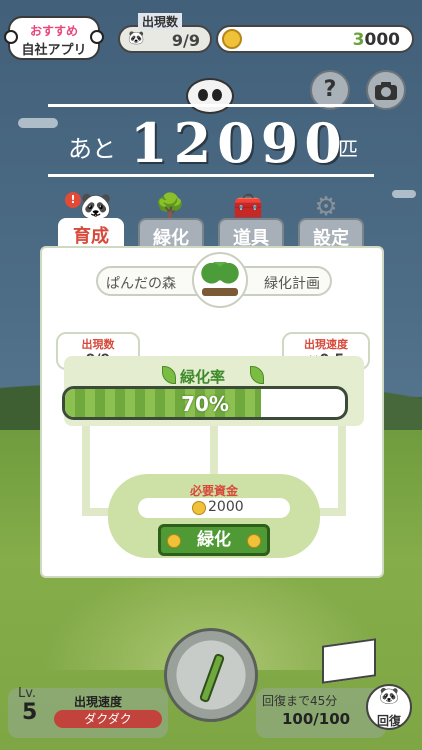 The image size is (422, 750). What do you see at coordinates (214, 451) in the screenshot?
I see `connector` at bounding box center [214, 451].